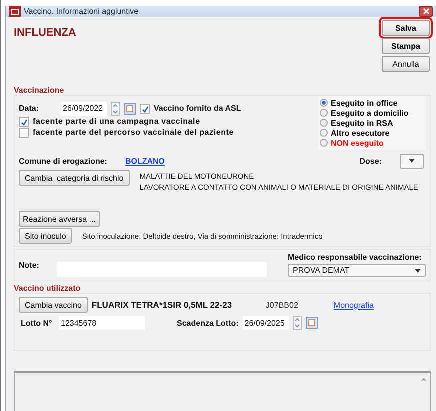  What do you see at coordinates (74, 178) in the screenshot?
I see `risk-category-button: Cambia categoria di rischio` at bounding box center [74, 178].